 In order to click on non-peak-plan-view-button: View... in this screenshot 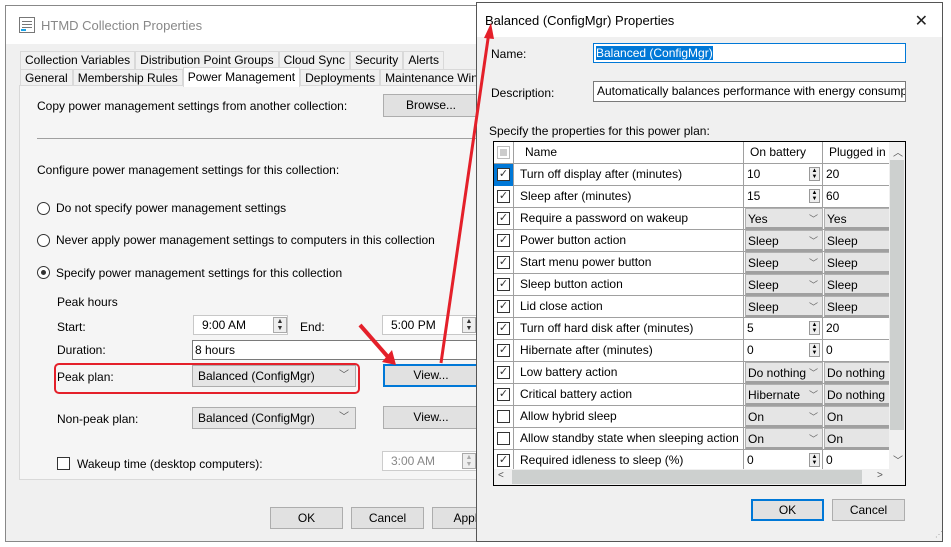, I will do `click(431, 417)`.